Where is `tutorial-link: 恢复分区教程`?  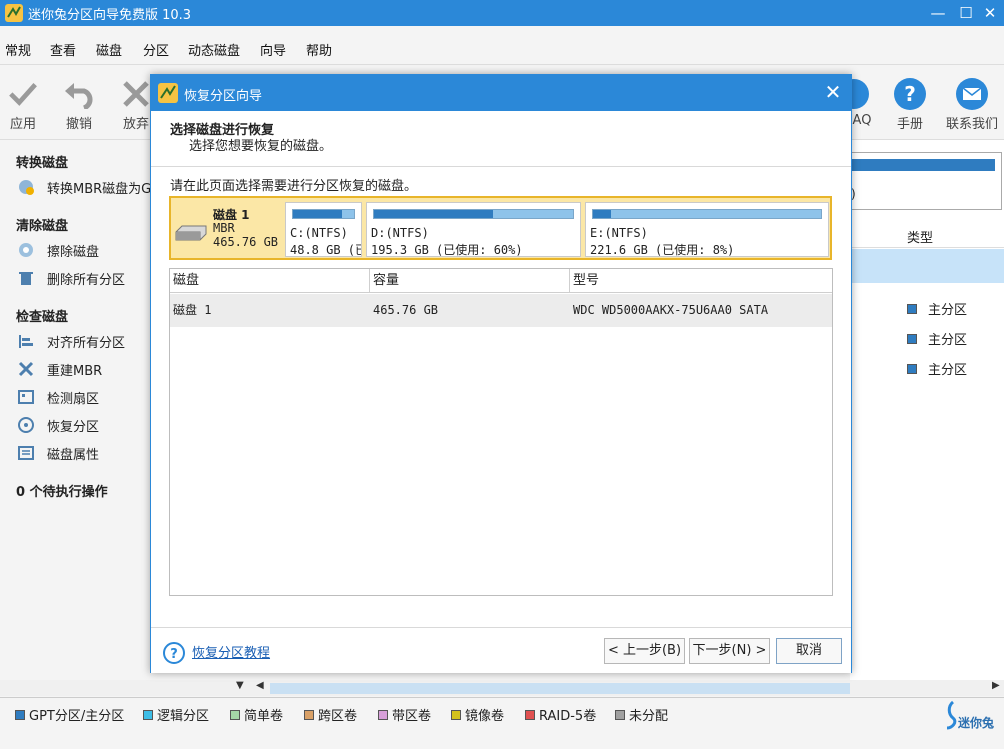 tutorial-link: 恢复分区教程 is located at coordinates (231, 651).